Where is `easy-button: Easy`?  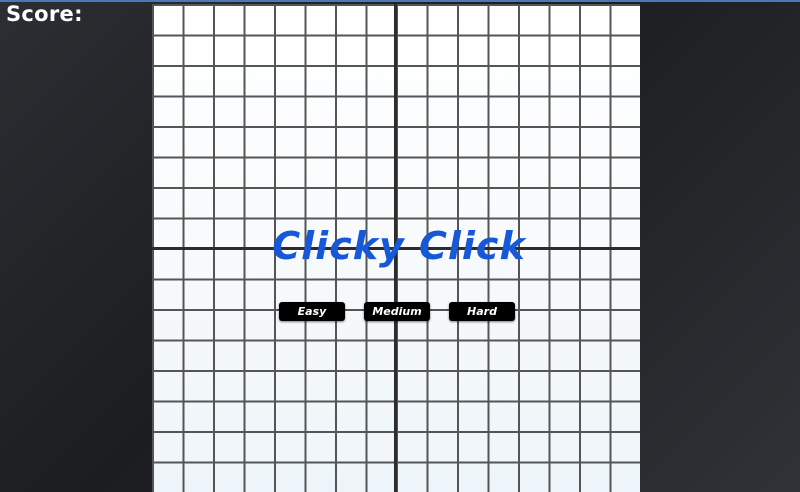
easy-button: Easy is located at coordinates (312, 311).